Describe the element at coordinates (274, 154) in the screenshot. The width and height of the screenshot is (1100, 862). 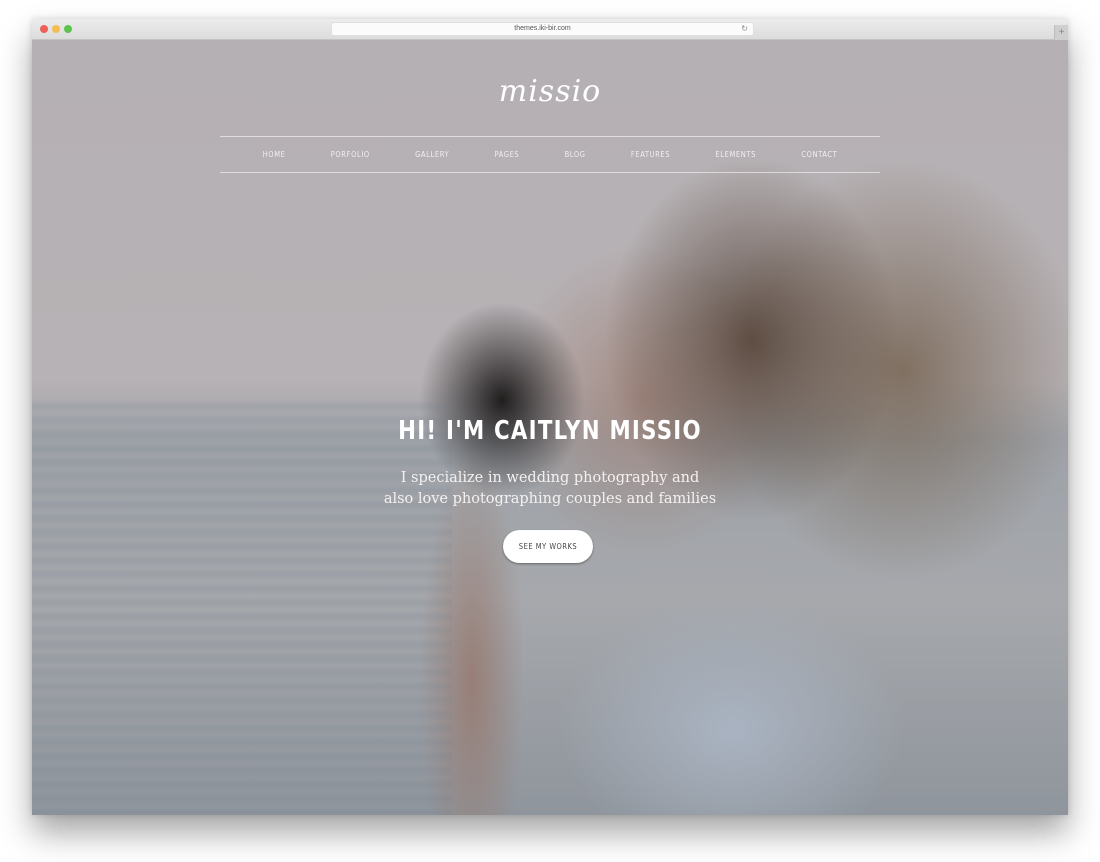
I see `nav-item-home: HOME` at that location.